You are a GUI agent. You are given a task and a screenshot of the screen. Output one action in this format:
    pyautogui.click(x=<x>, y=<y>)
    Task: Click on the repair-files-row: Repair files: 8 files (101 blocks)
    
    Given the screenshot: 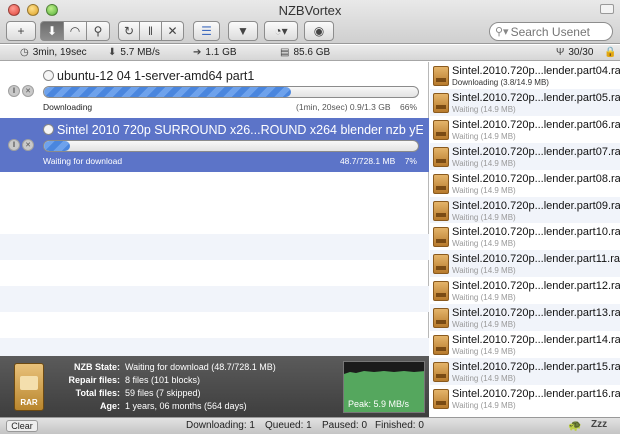 What is the action you would take?
    pyautogui.click(x=134, y=380)
    